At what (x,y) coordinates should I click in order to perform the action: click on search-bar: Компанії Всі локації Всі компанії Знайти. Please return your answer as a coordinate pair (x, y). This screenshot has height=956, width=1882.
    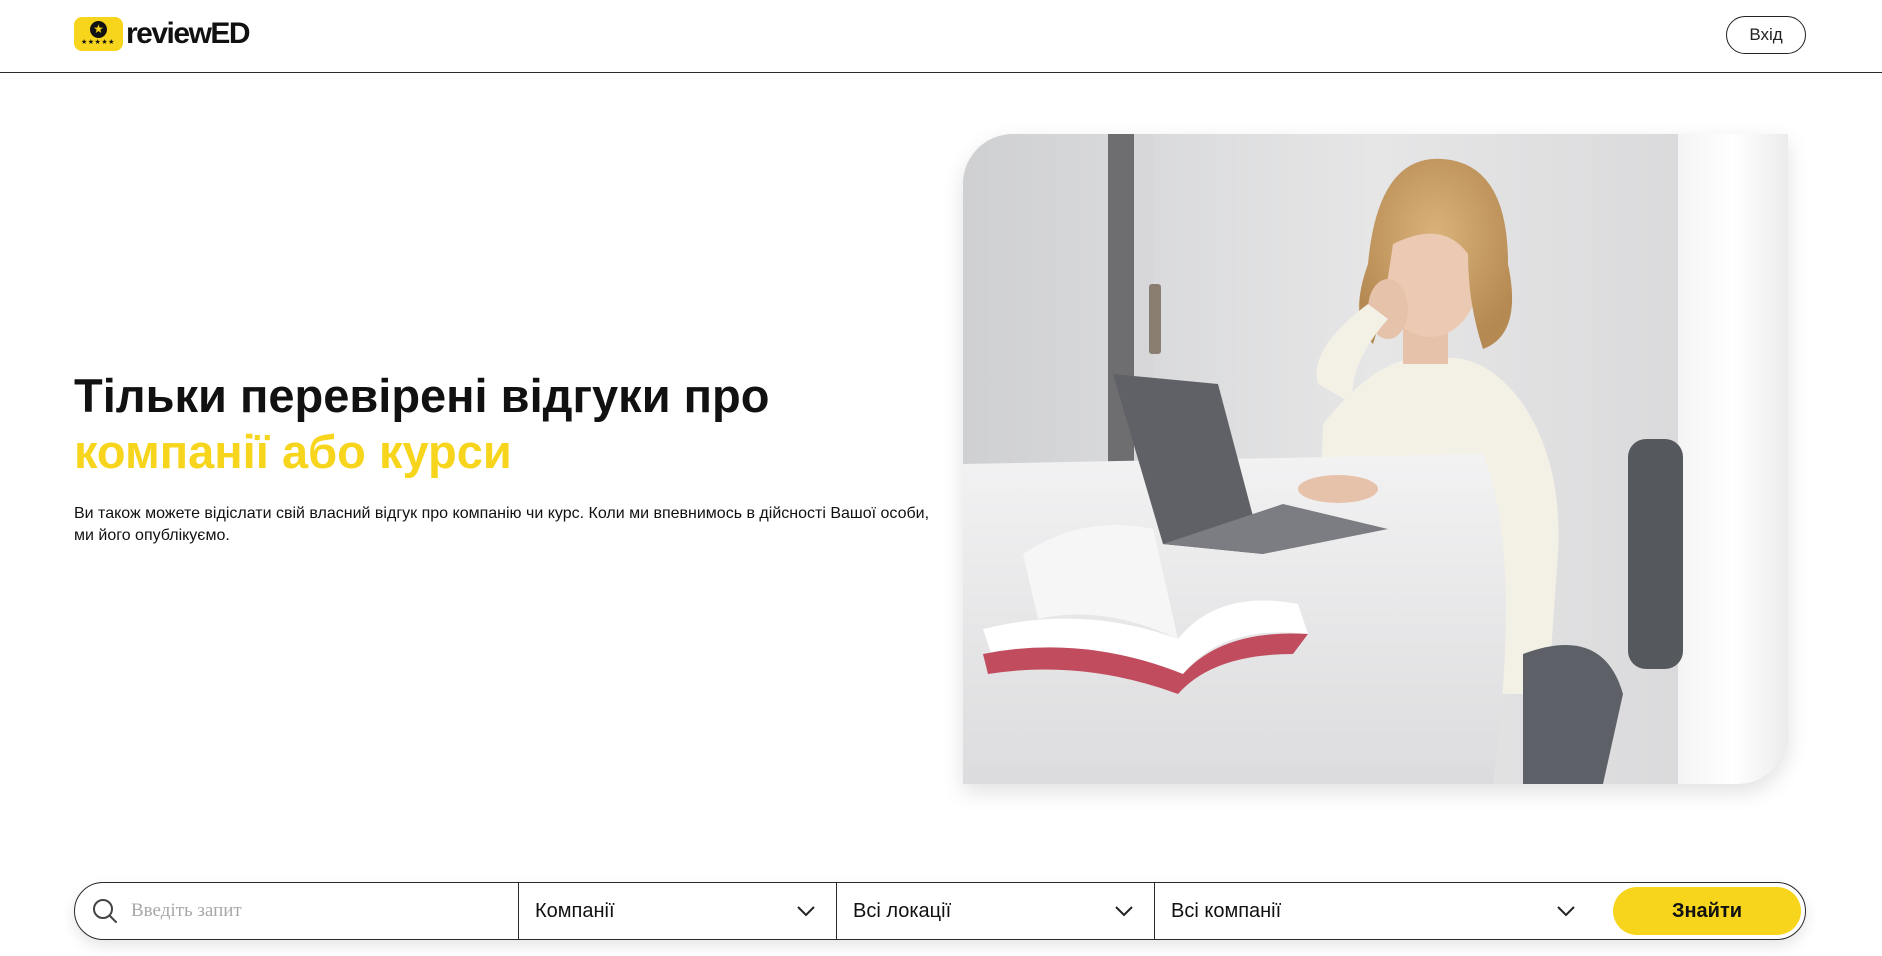
    Looking at the image, I should click on (940, 911).